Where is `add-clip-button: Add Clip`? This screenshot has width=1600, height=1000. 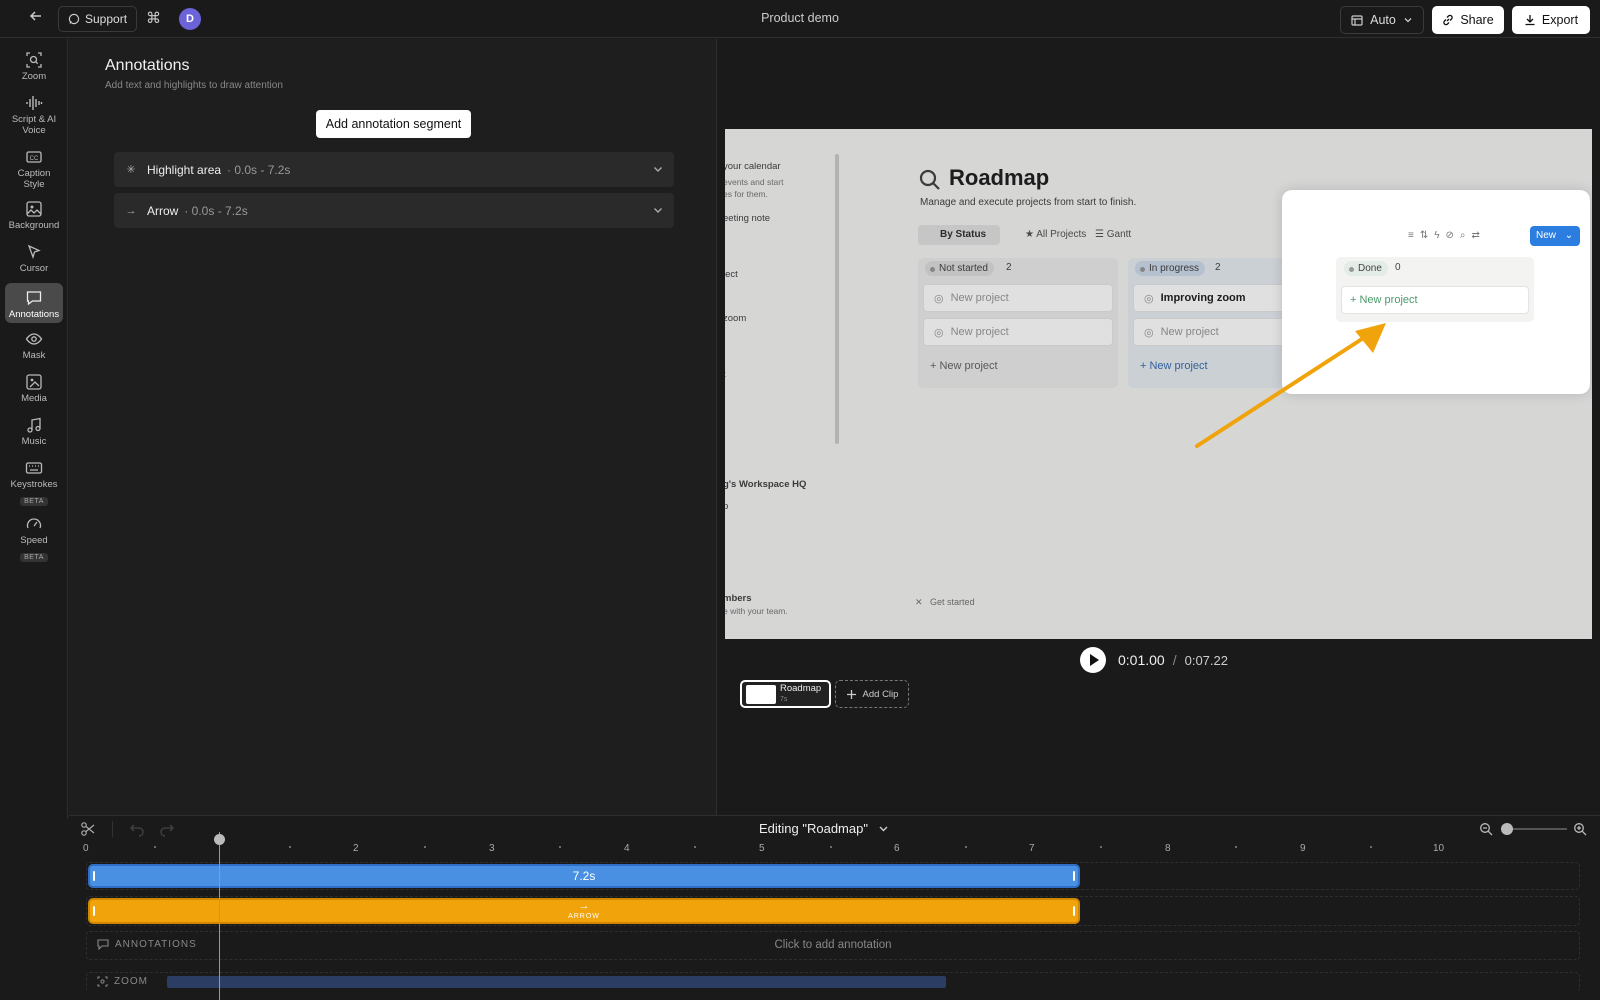 add-clip-button: Add Clip is located at coordinates (872, 694).